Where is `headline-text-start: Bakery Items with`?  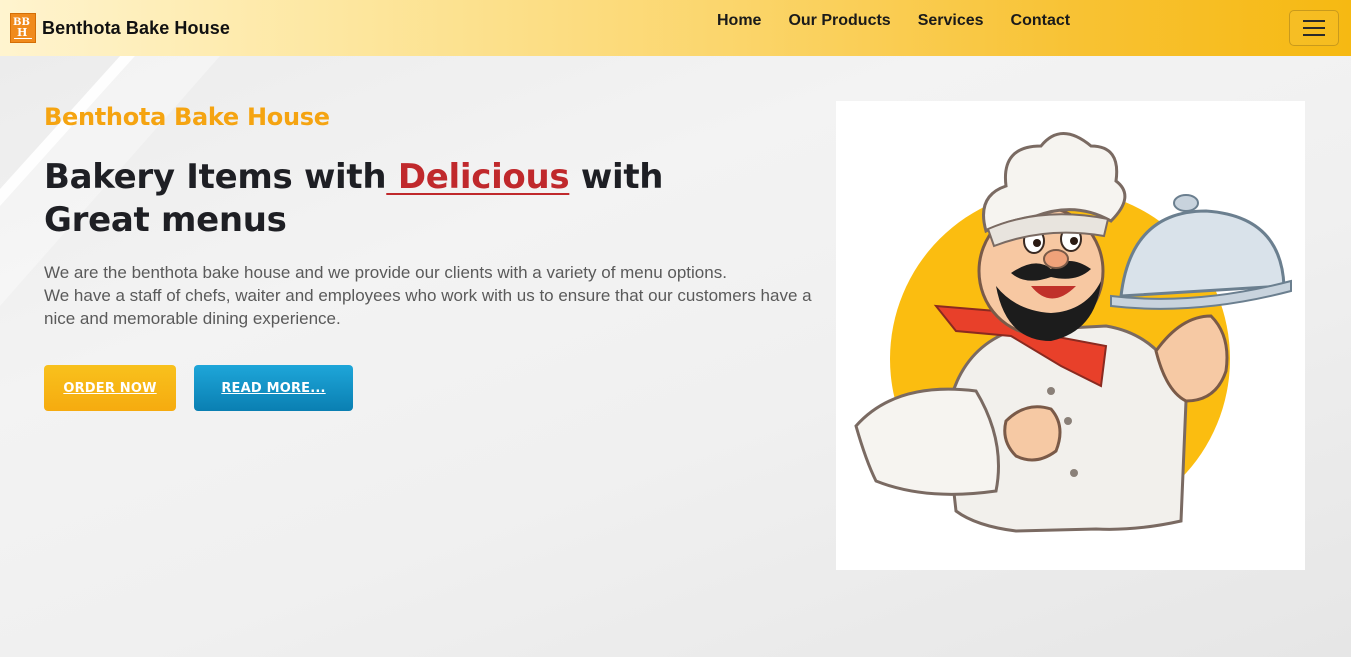
headline-text-start: Bakery Items with is located at coordinates (215, 177).